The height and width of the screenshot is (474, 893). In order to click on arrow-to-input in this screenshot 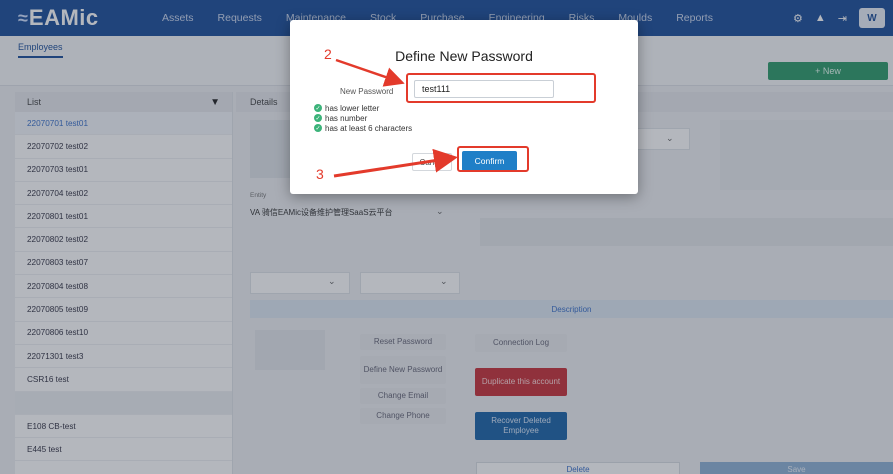, I will do `click(370, 72)`.